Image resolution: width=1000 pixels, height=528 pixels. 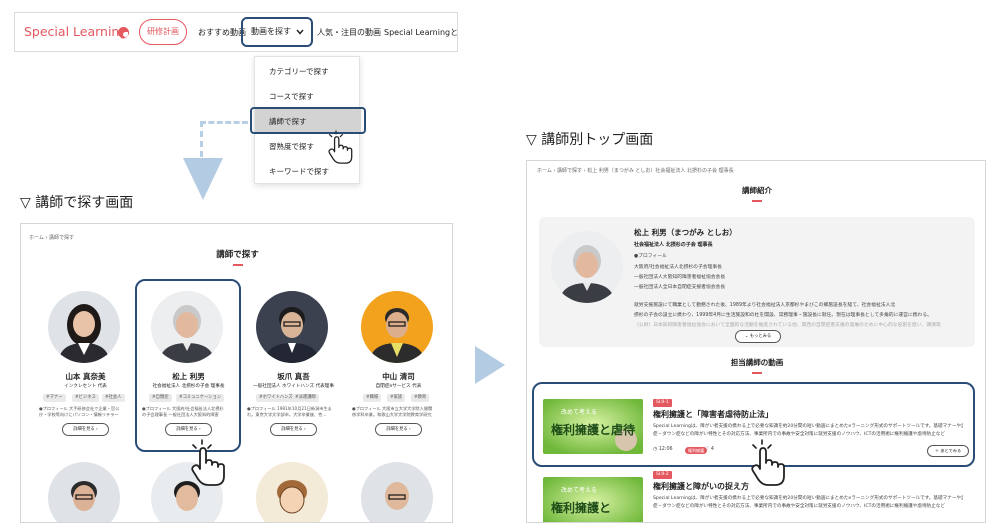 I want to click on arrow-right-icon, so click(x=490, y=365).